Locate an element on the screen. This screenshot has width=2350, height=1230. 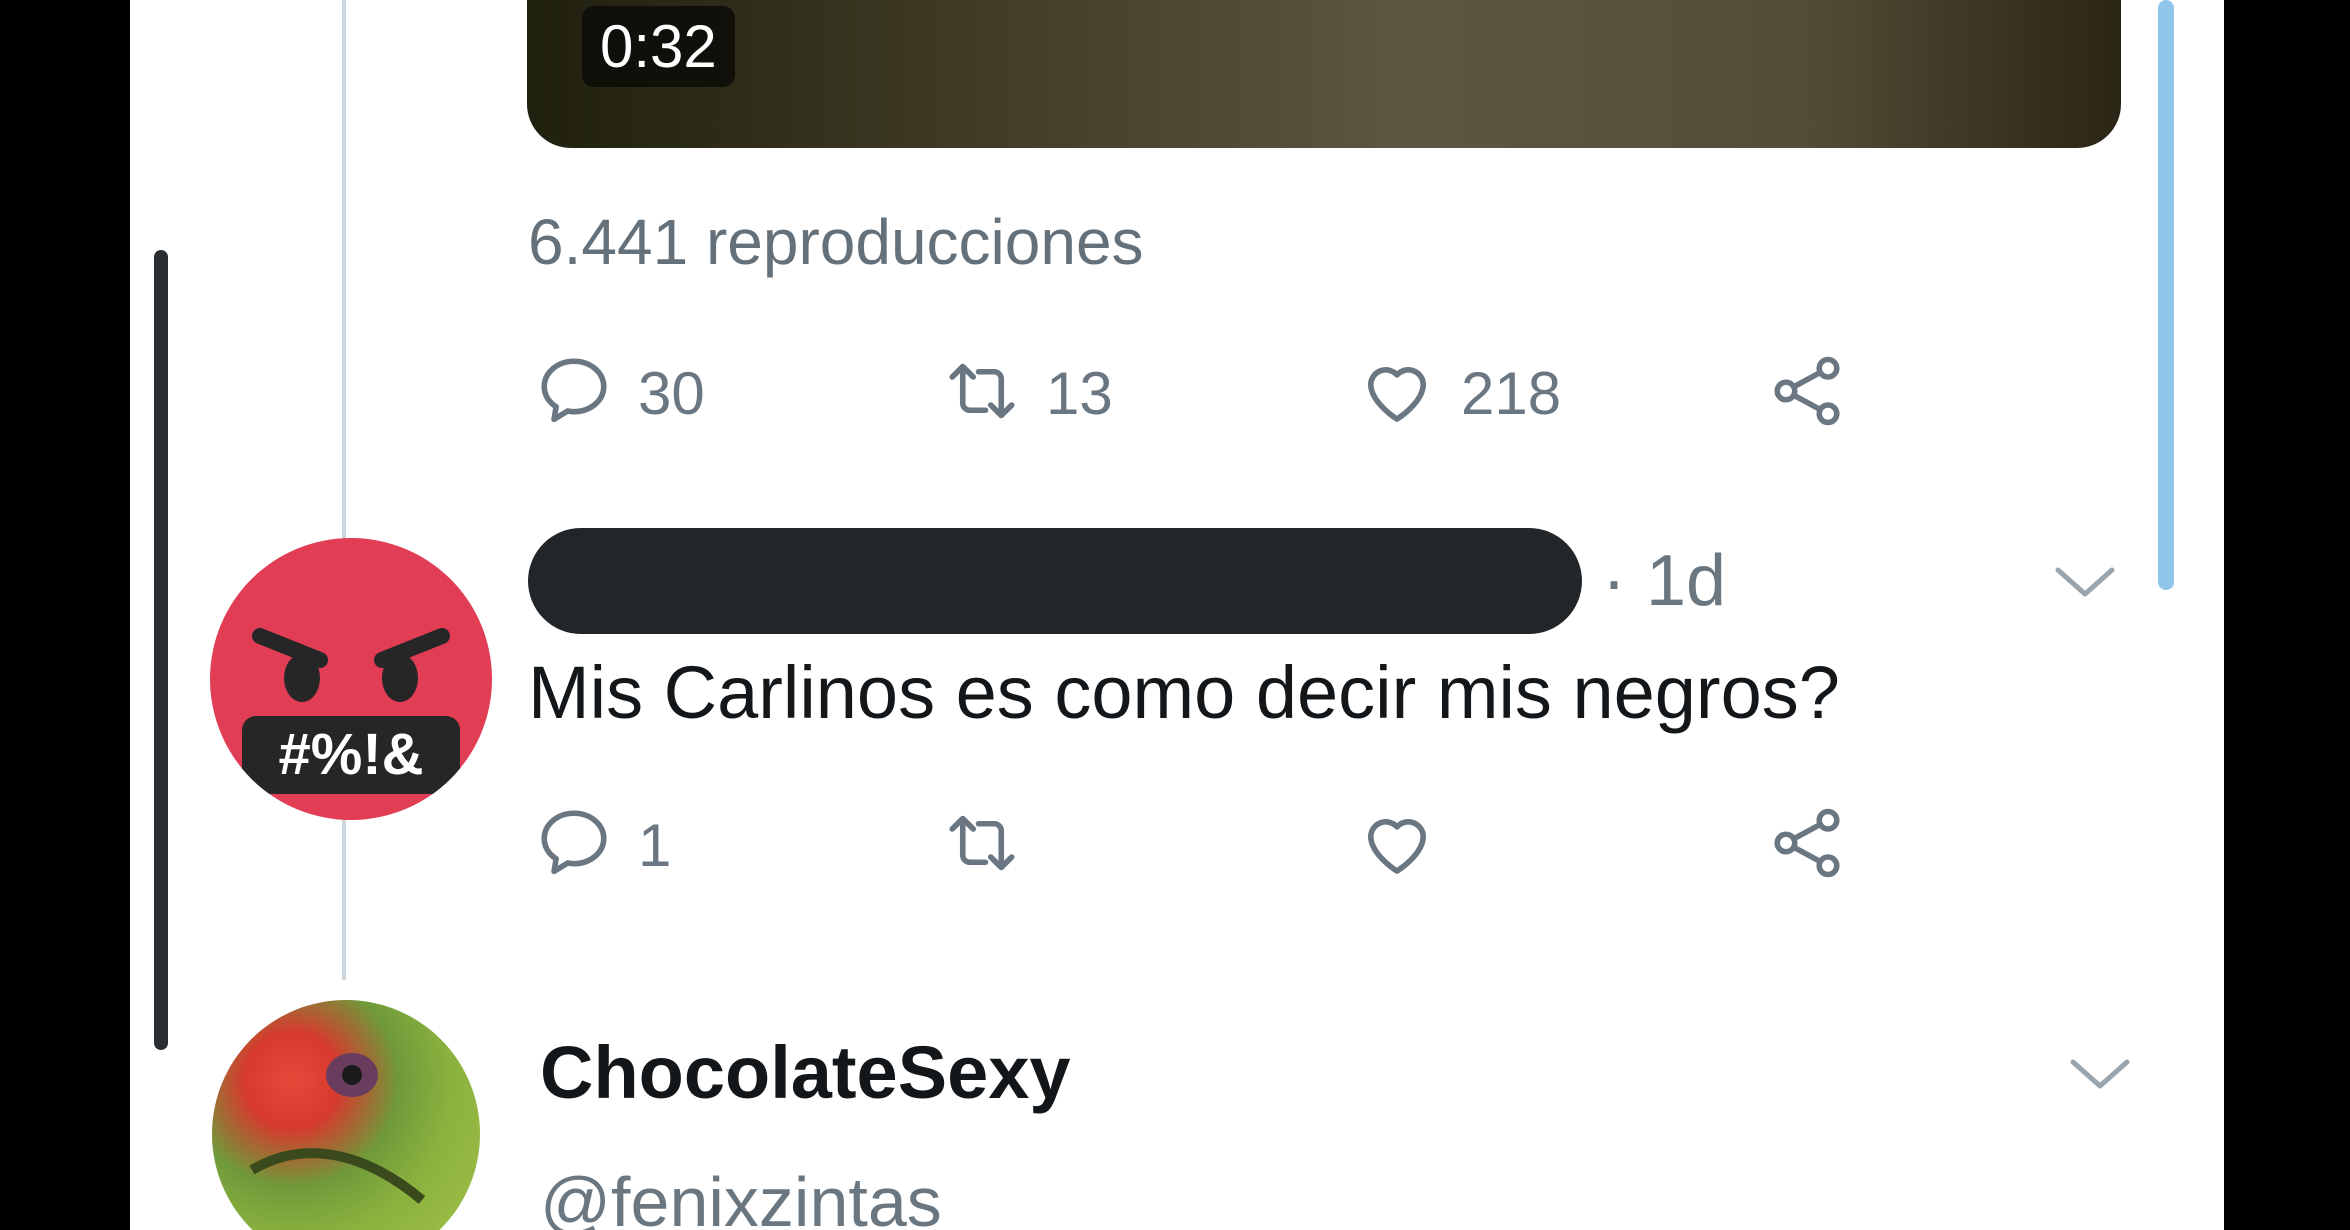
retweet-button is located at coordinates (982, 845).